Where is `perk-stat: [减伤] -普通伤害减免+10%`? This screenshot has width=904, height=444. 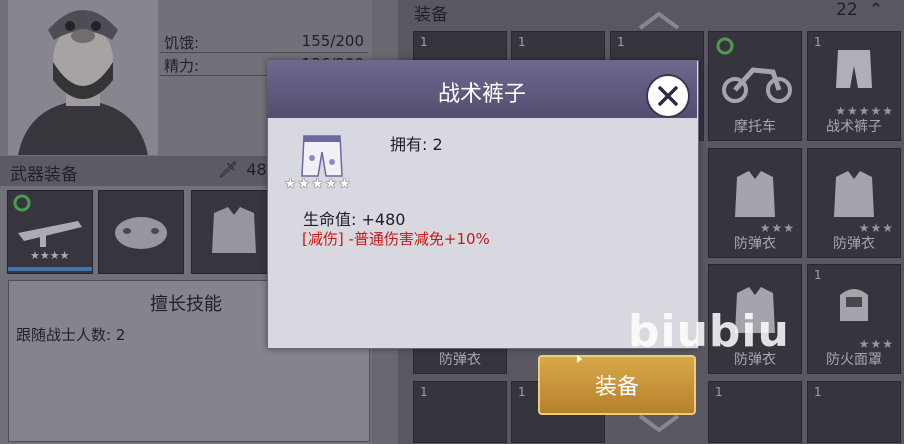
perk-stat: [减伤] -普通伤害减免+10% is located at coordinates (396, 239).